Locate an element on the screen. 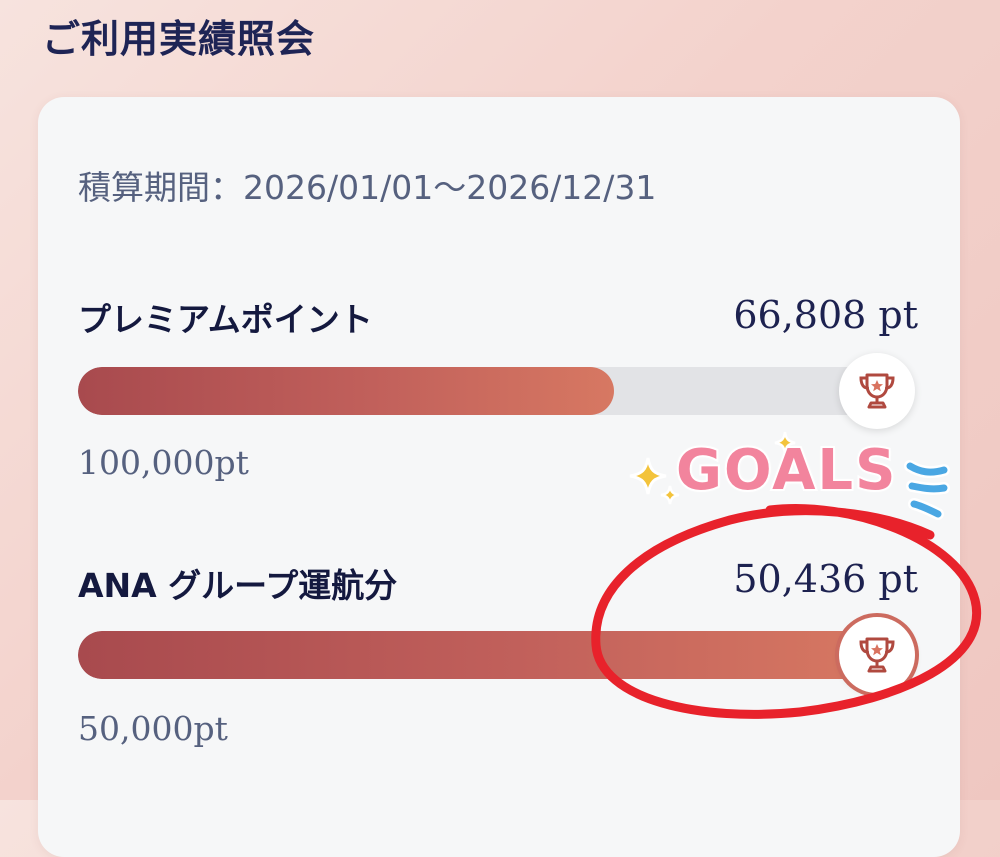 This screenshot has height=857, width=1000. premium-points-goal: 100,000pt is located at coordinates (163, 462).